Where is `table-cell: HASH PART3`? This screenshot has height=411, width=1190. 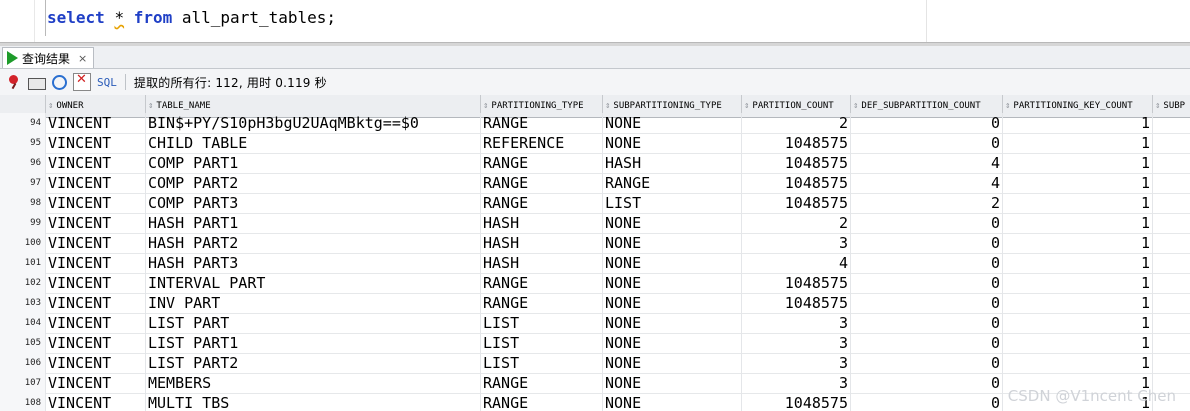 table-cell: HASH PART3 is located at coordinates (313, 263).